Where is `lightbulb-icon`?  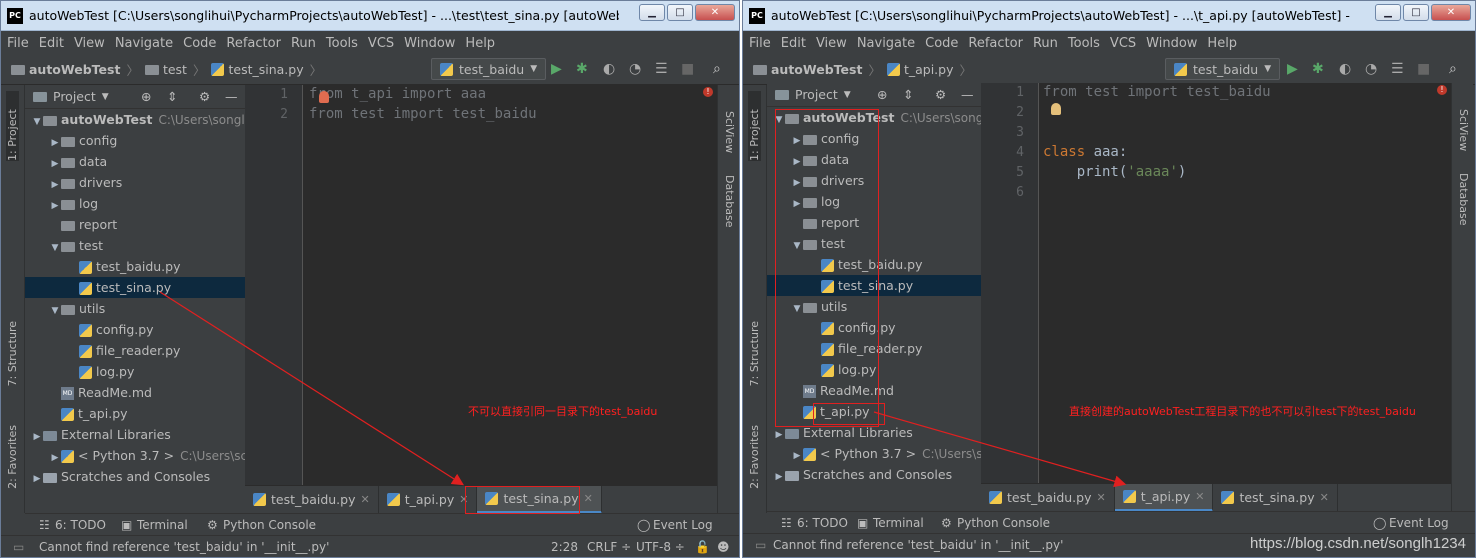
lightbulb-icon is located at coordinates (1056, 109).